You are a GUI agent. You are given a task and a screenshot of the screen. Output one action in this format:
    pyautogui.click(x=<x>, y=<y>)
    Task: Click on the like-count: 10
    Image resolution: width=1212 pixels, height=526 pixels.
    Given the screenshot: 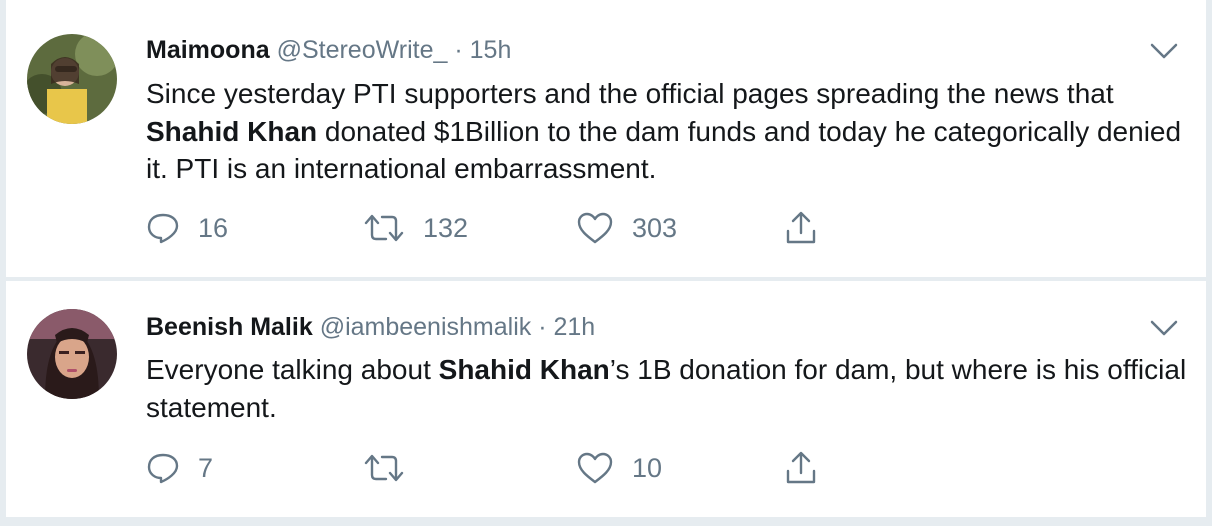 What is the action you would take?
    pyautogui.click(x=647, y=467)
    